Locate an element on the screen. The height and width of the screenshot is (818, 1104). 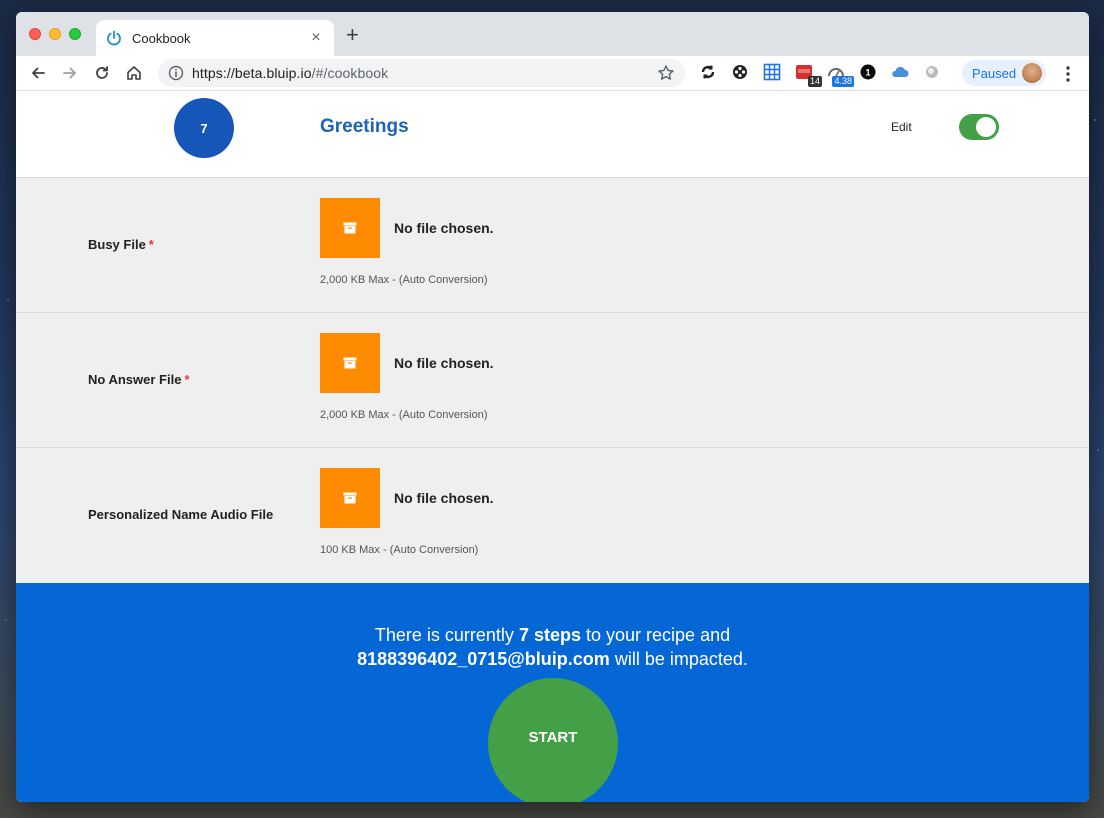
film-extension is located at coordinates (740, 72).